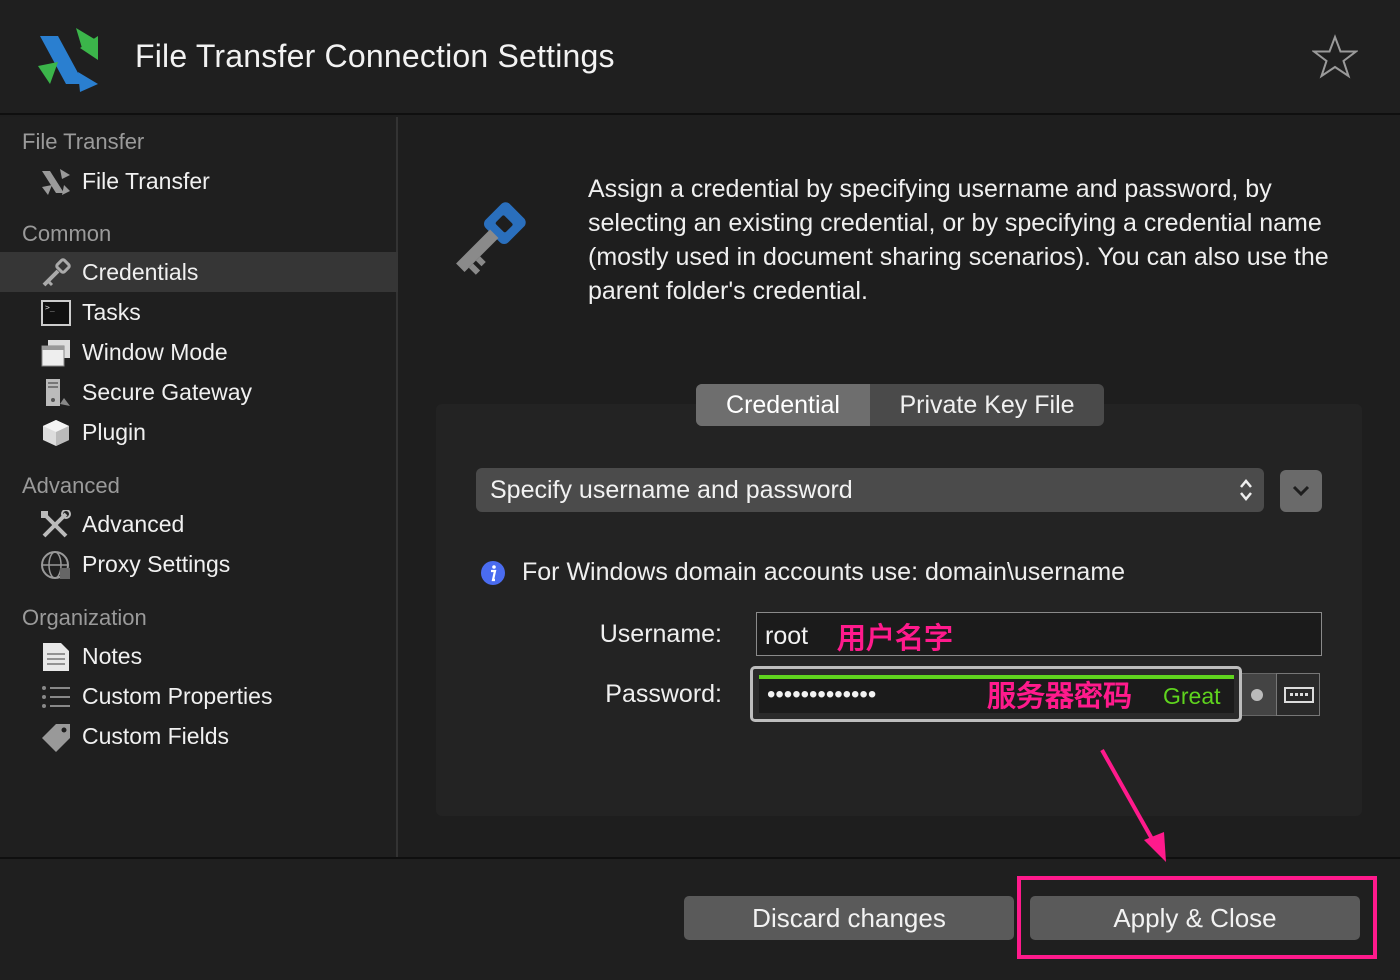 The height and width of the screenshot is (980, 1400). What do you see at coordinates (1039, 634) in the screenshot?
I see `username-field: root 用户名字` at bounding box center [1039, 634].